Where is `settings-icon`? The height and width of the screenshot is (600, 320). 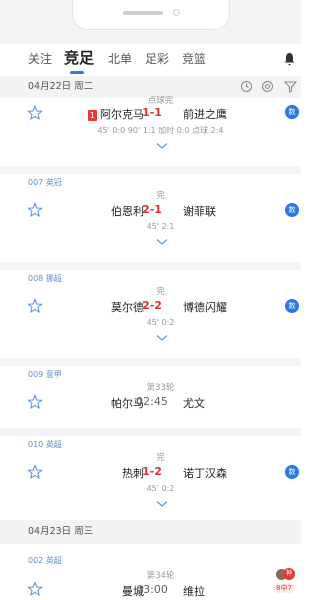
settings-icon is located at coordinates (267, 86).